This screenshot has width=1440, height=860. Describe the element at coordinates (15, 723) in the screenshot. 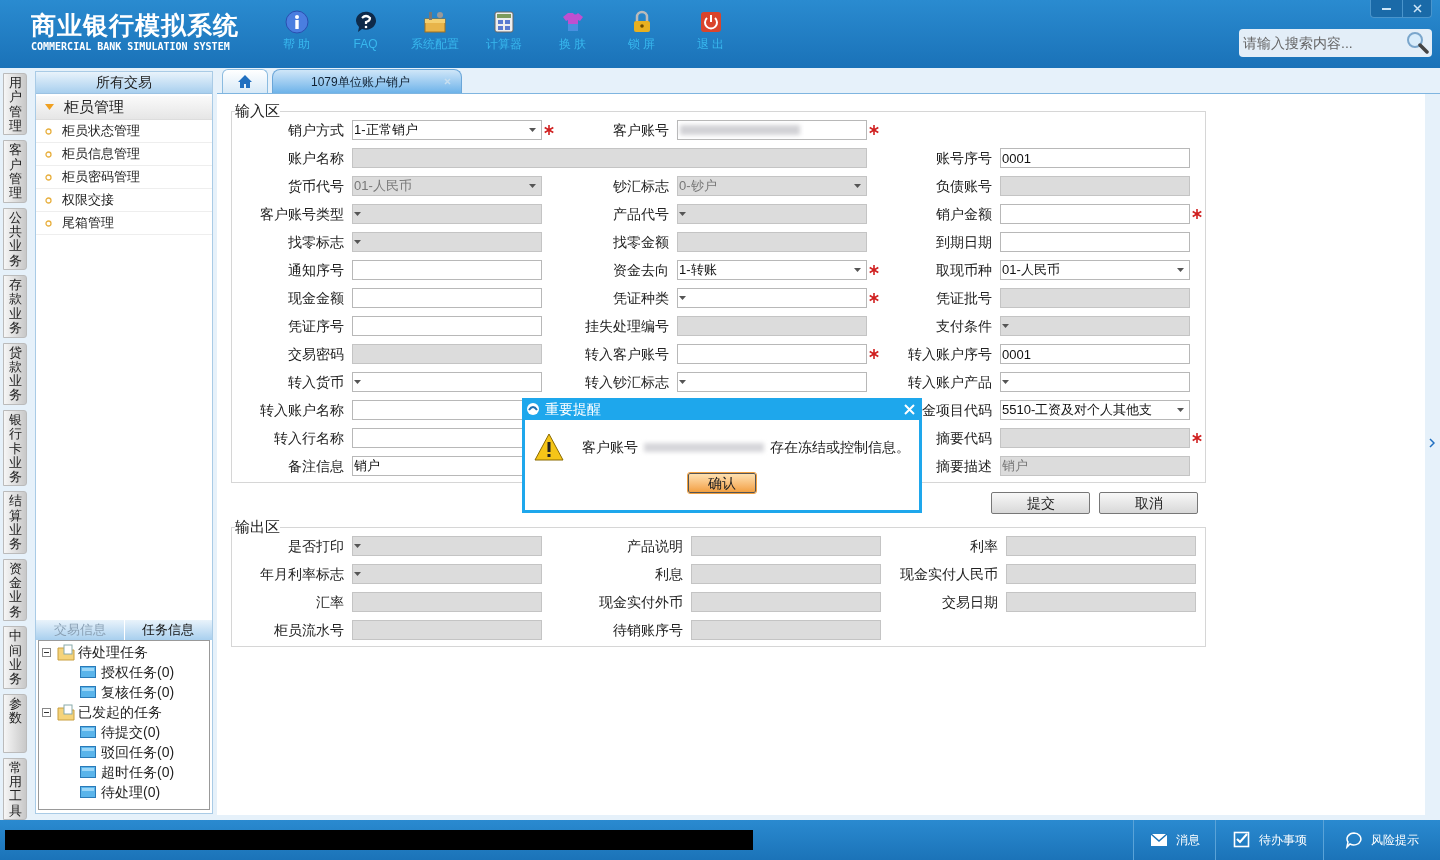

I see `side-tab: 参数` at that location.